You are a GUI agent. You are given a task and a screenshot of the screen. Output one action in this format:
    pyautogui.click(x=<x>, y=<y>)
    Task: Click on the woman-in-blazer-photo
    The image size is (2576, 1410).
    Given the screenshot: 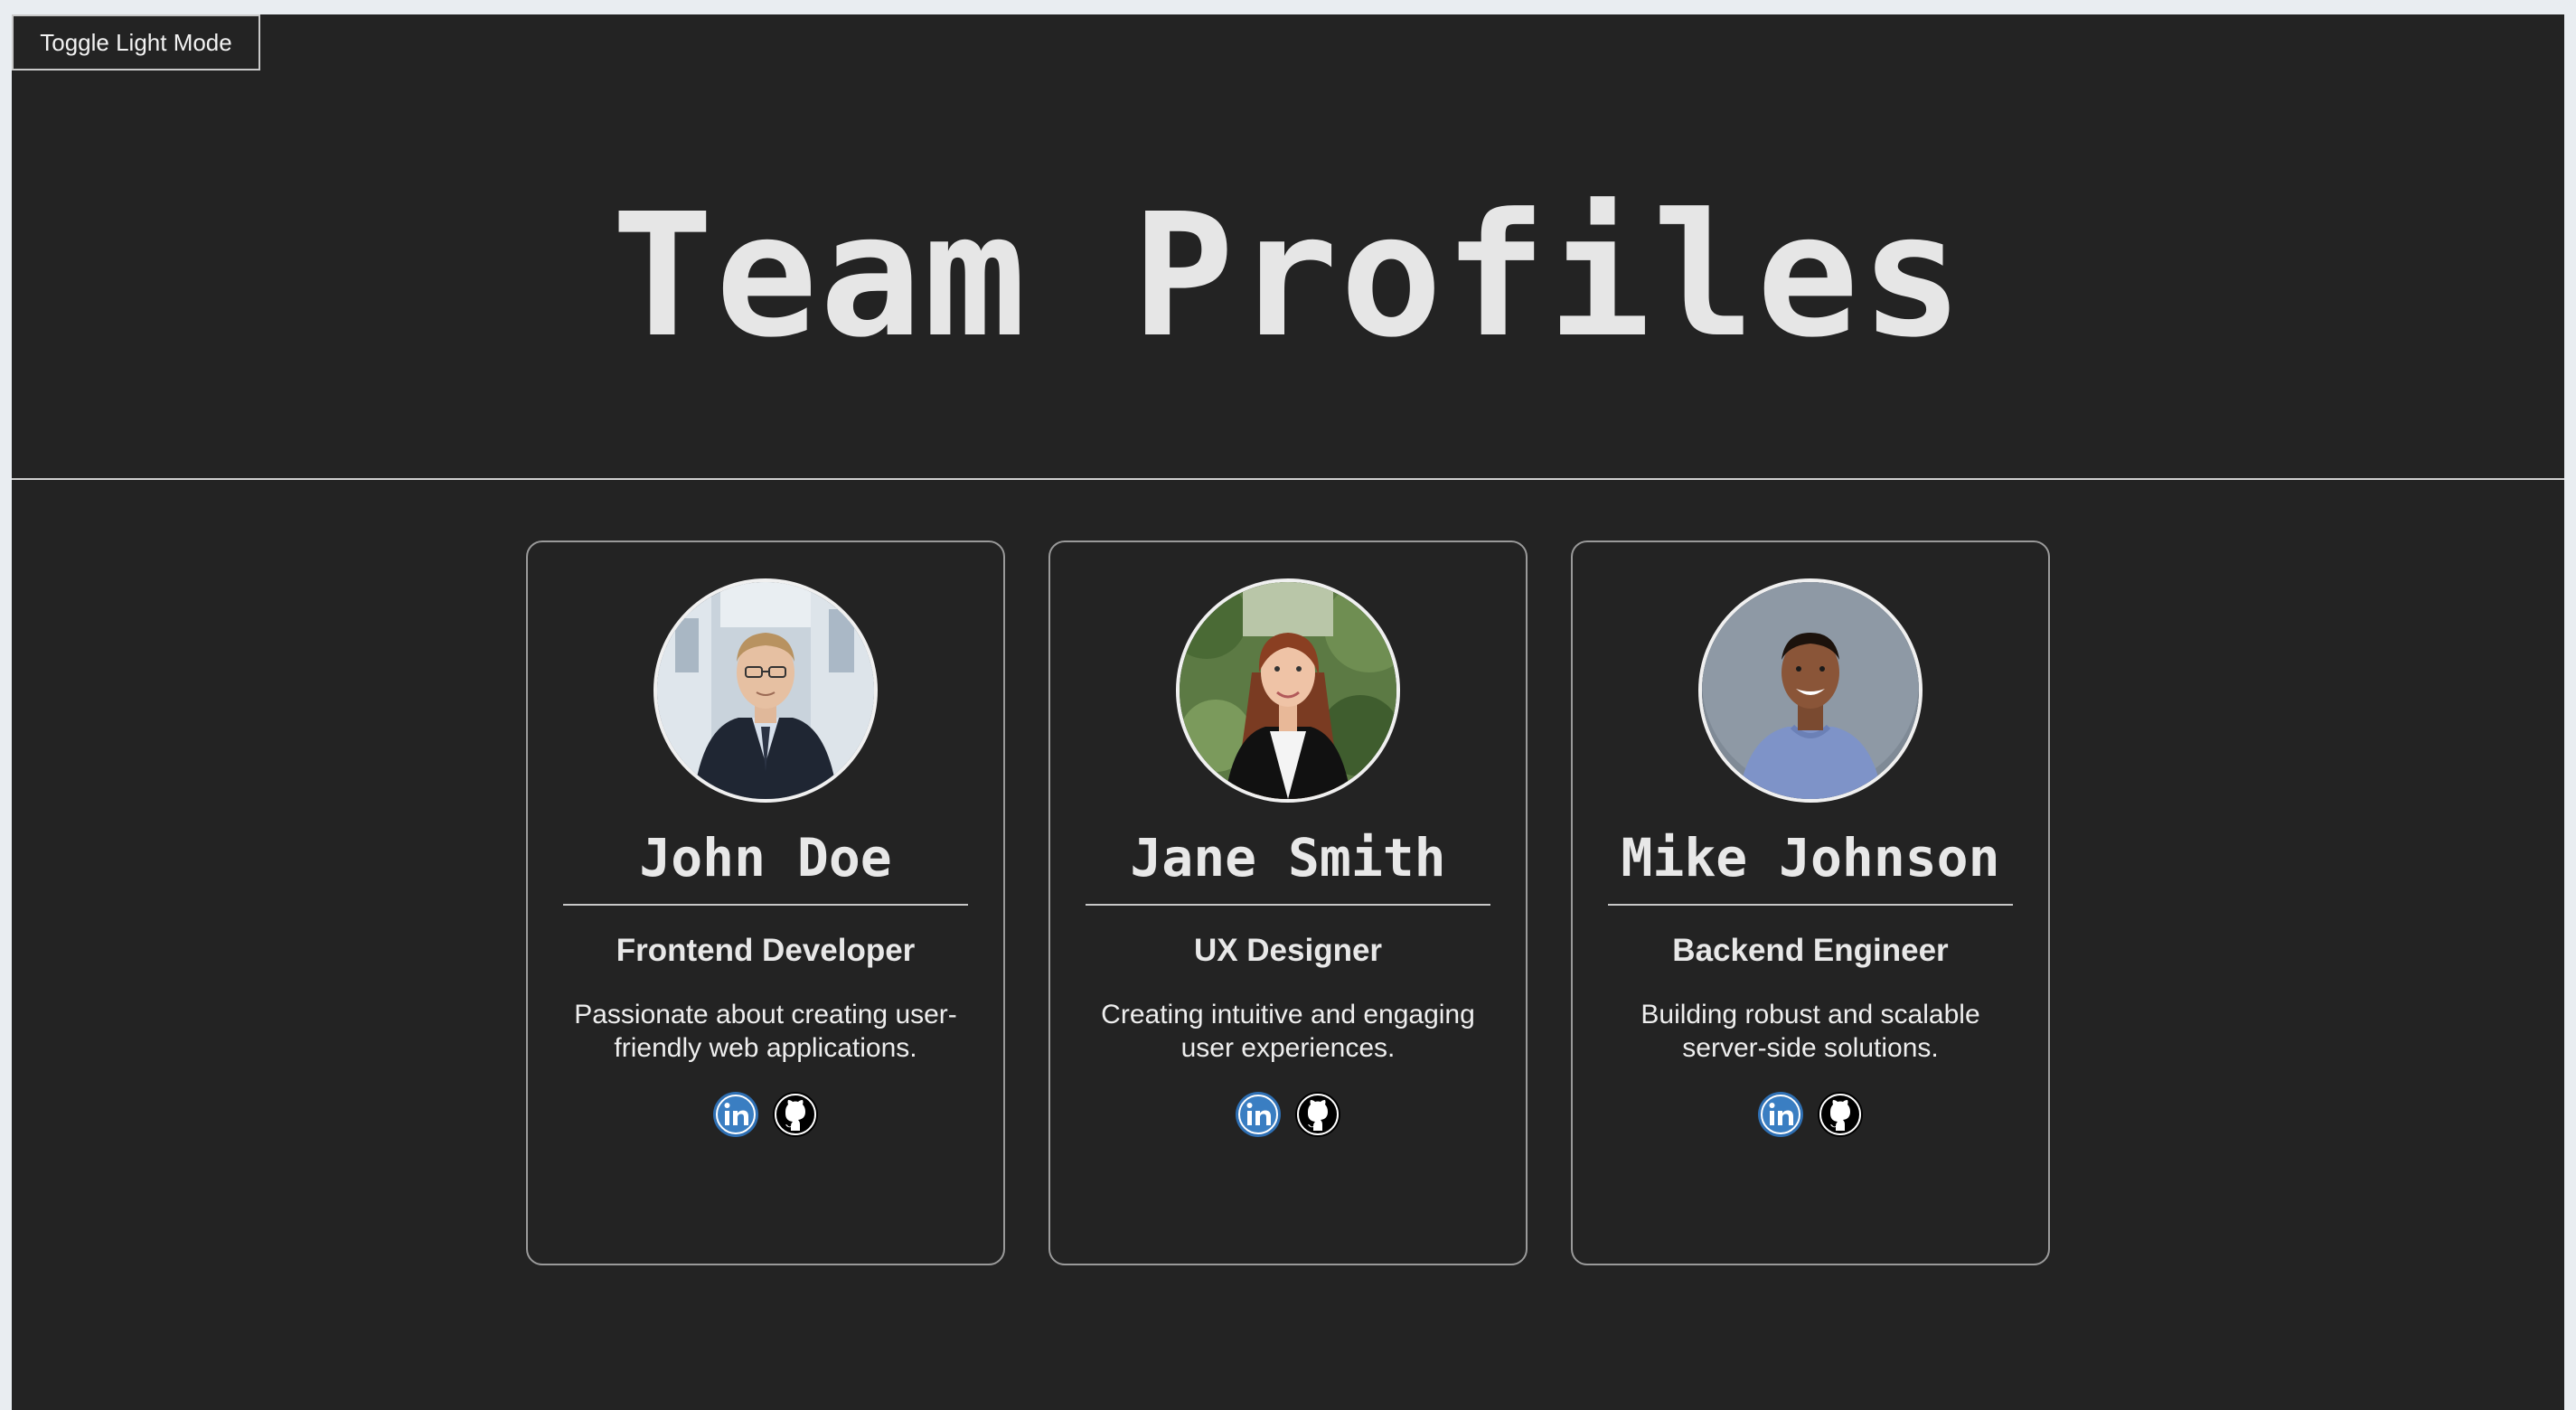 What is the action you would take?
    pyautogui.click(x=1288, y=690)
    